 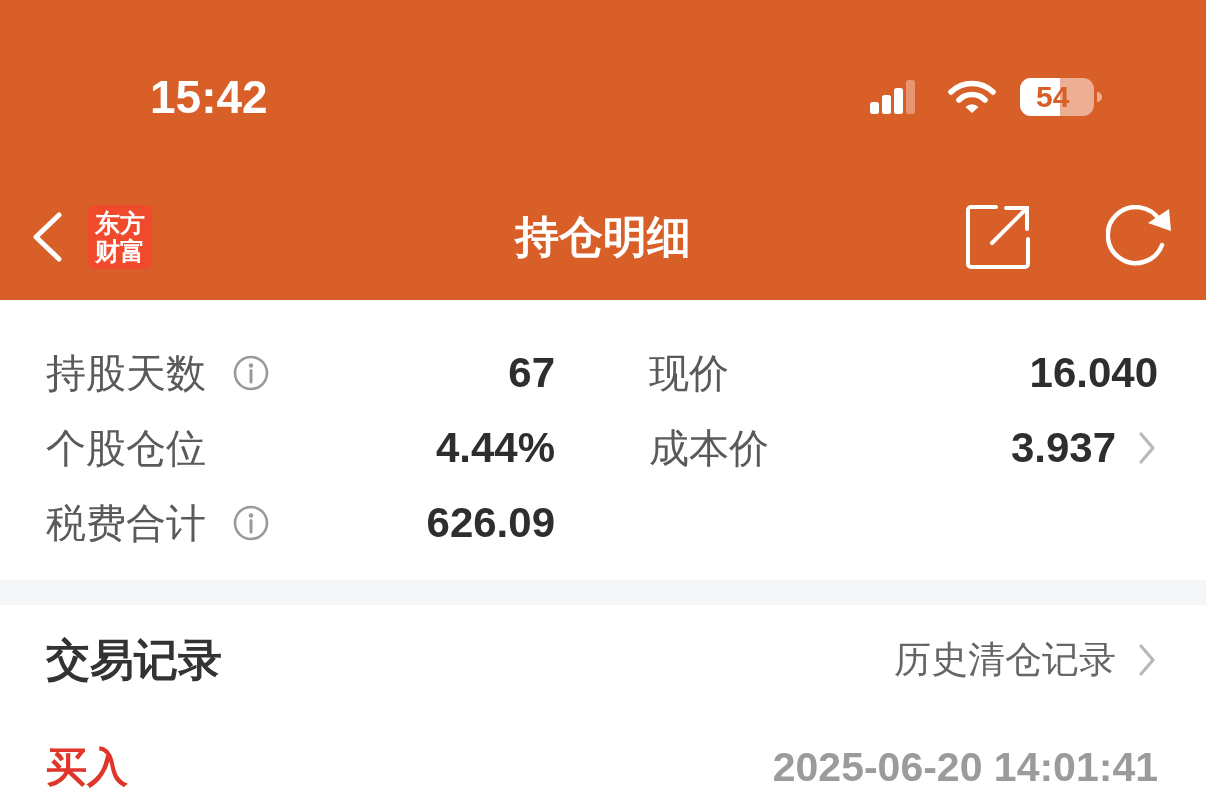 What do you see at coordinates (965, 767) in the screenshot?
I see `trade-time: 2025-06-20 14:01:41` at bounding box center [965, 767].